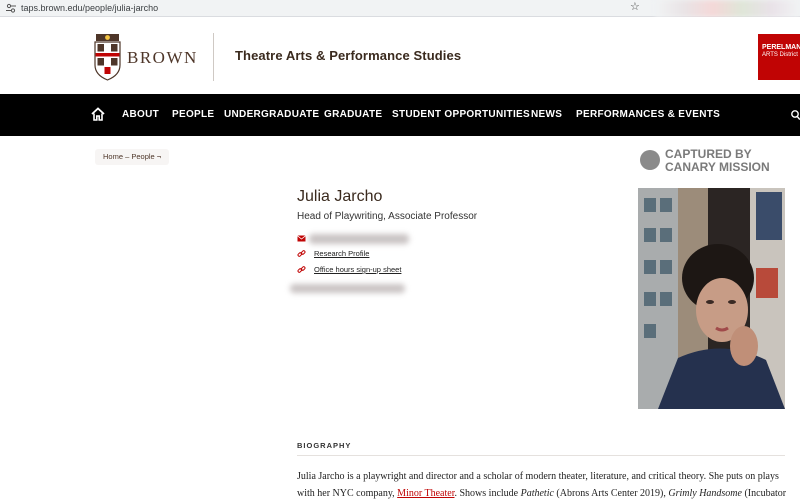 This screenshot has width=800, height=500. I want to click on bio-part: . Shows include, so click(487, 493).